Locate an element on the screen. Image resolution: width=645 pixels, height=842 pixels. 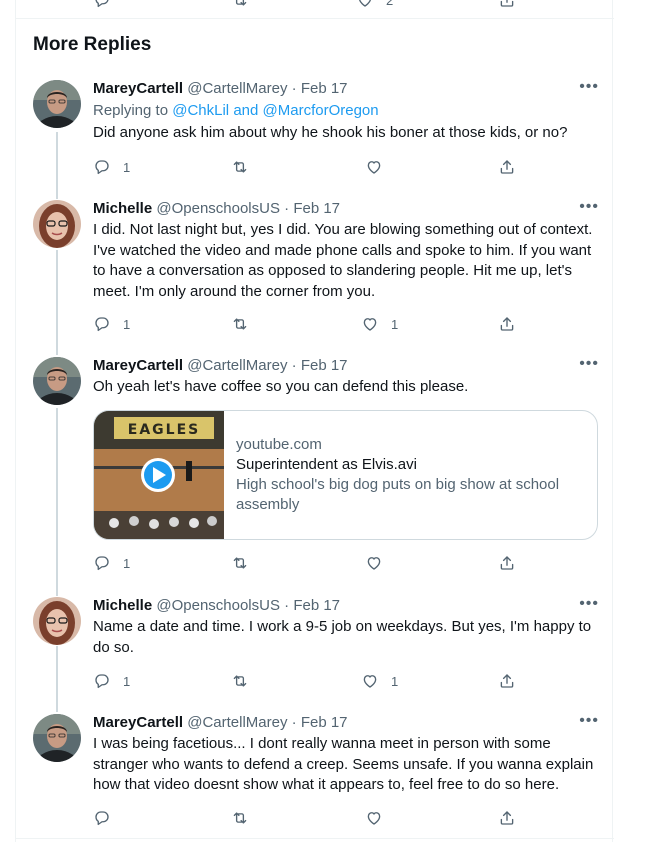
replying-and: and is located at coordinates (246, 110).